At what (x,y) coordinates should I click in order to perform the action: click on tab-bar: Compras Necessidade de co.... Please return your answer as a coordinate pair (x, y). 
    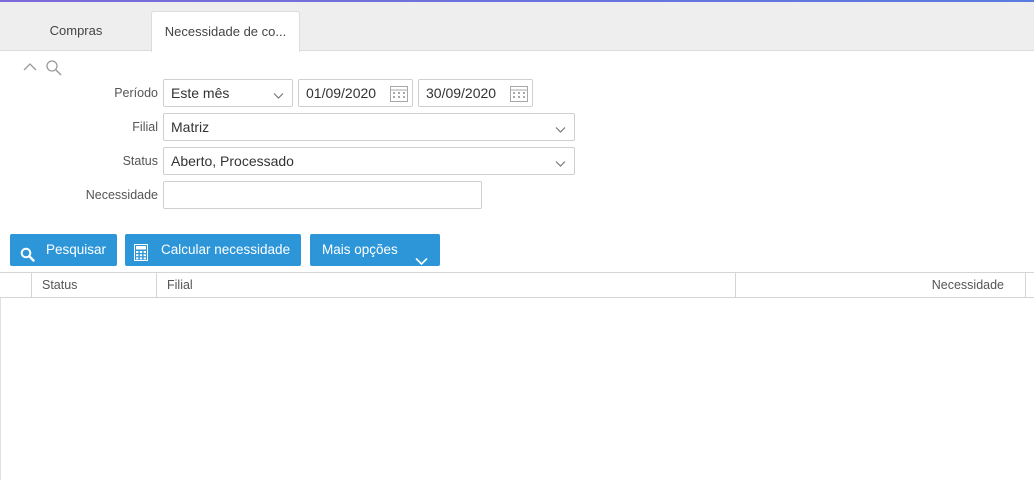
    Looking at the image, I should click on (517, 27).